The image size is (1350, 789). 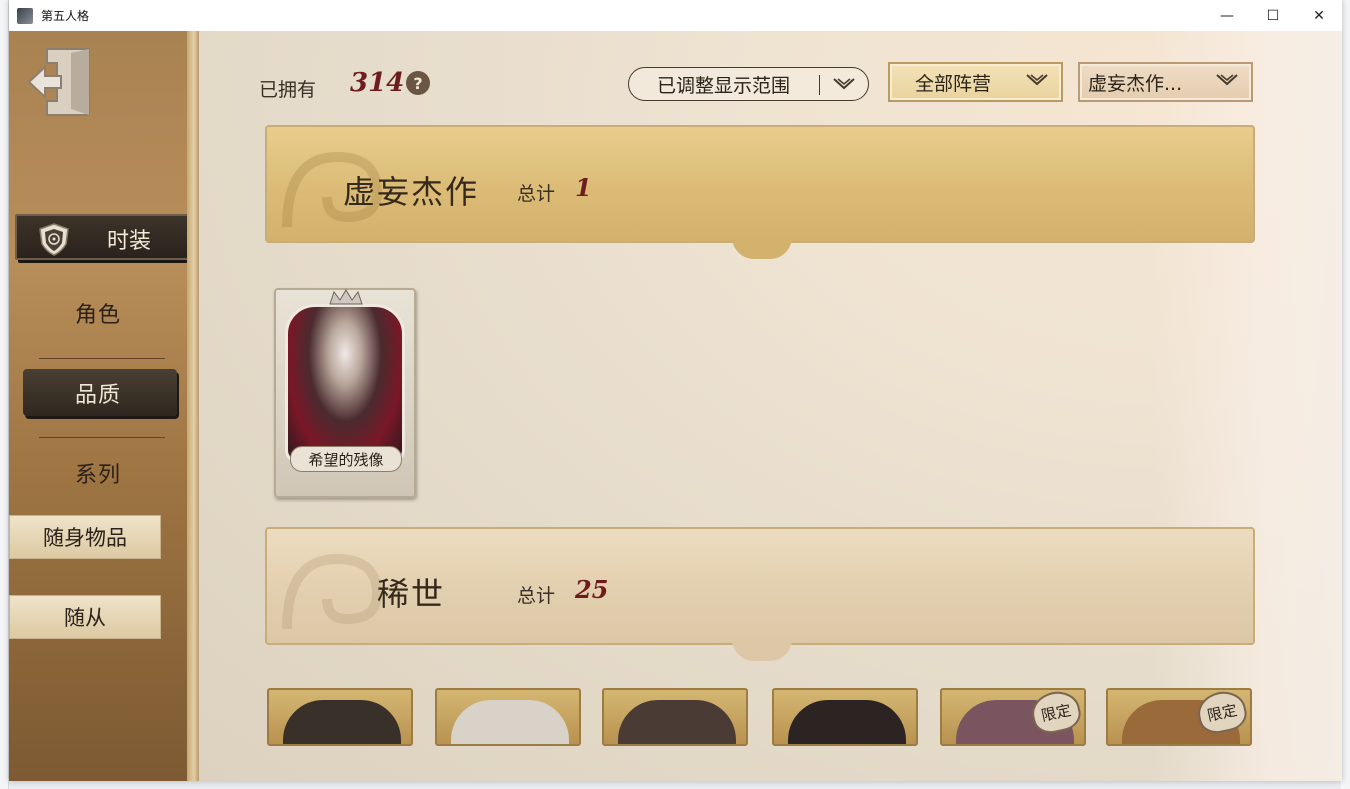 What do you see at coordinates (819, 85) in the screenshot?
I see `dropdown-separator` at bounding box center [819, 85].